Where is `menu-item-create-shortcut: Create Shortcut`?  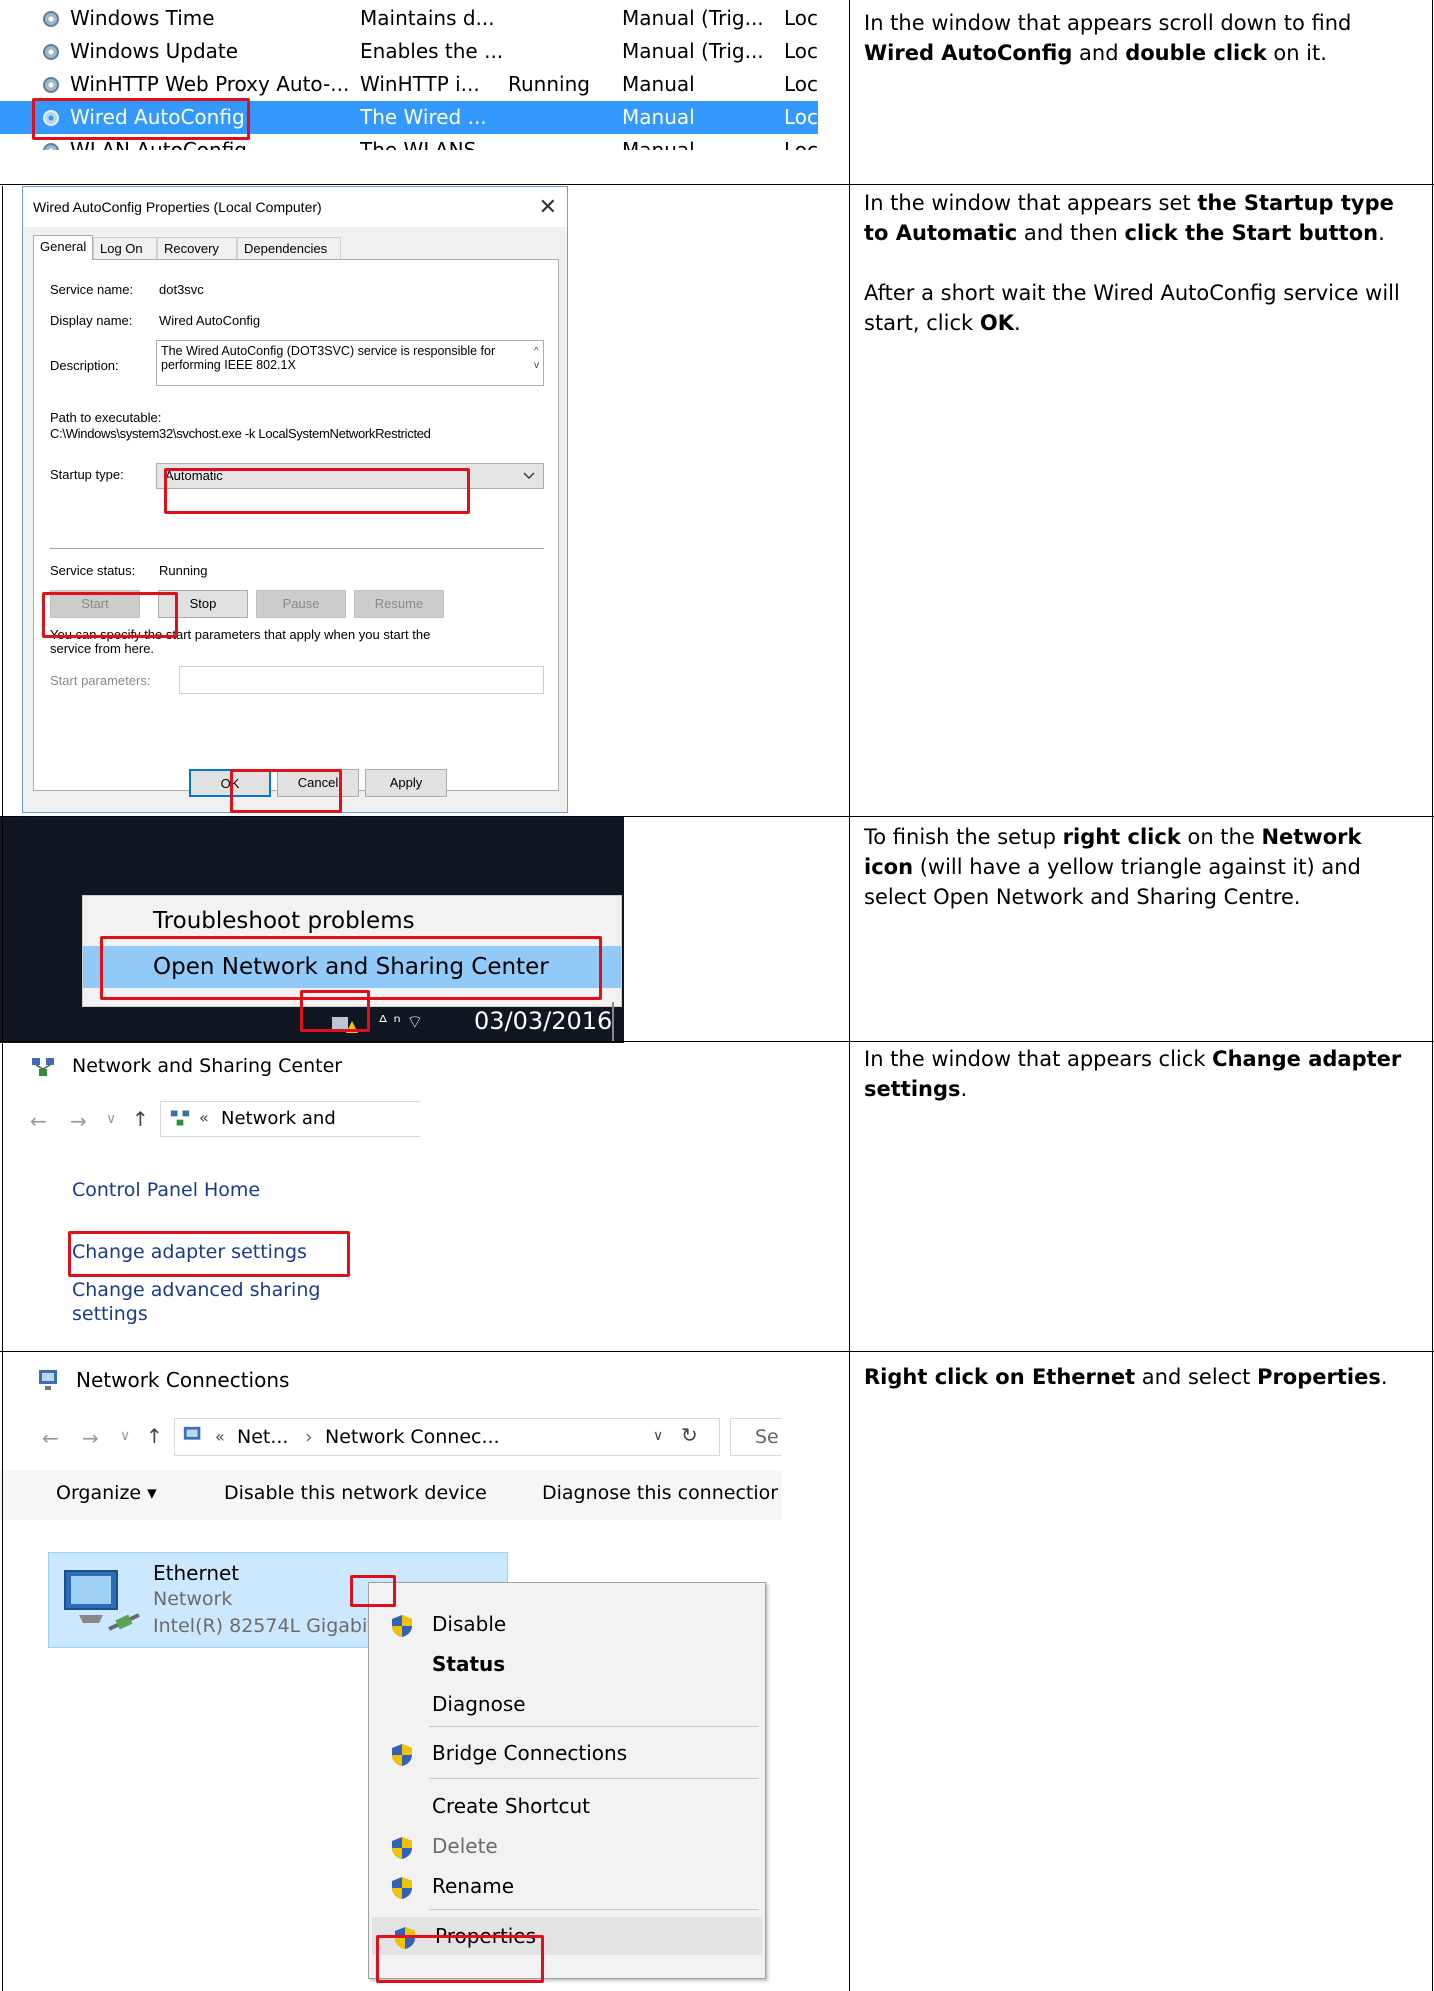
menu-item-create-shortcut: Create Shortcut is located at coordinates (567, 1806).